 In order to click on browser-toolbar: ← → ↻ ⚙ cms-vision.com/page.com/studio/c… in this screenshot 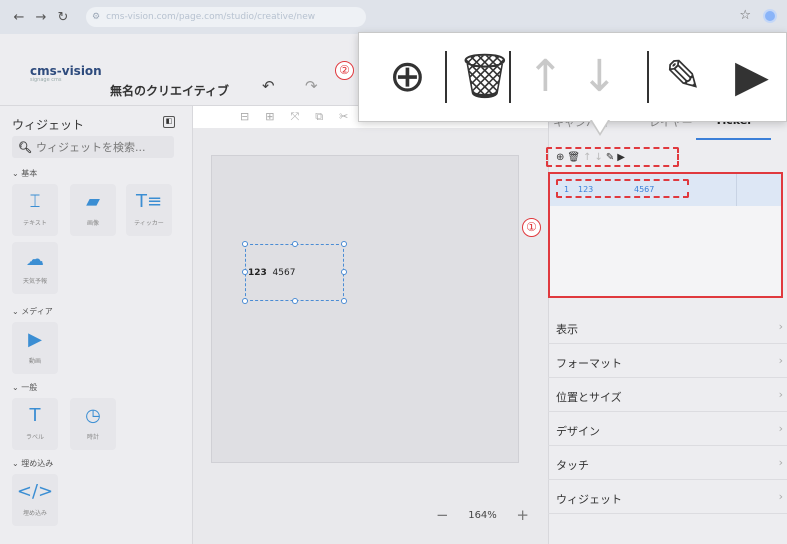, I will do `click(393, 17)`.